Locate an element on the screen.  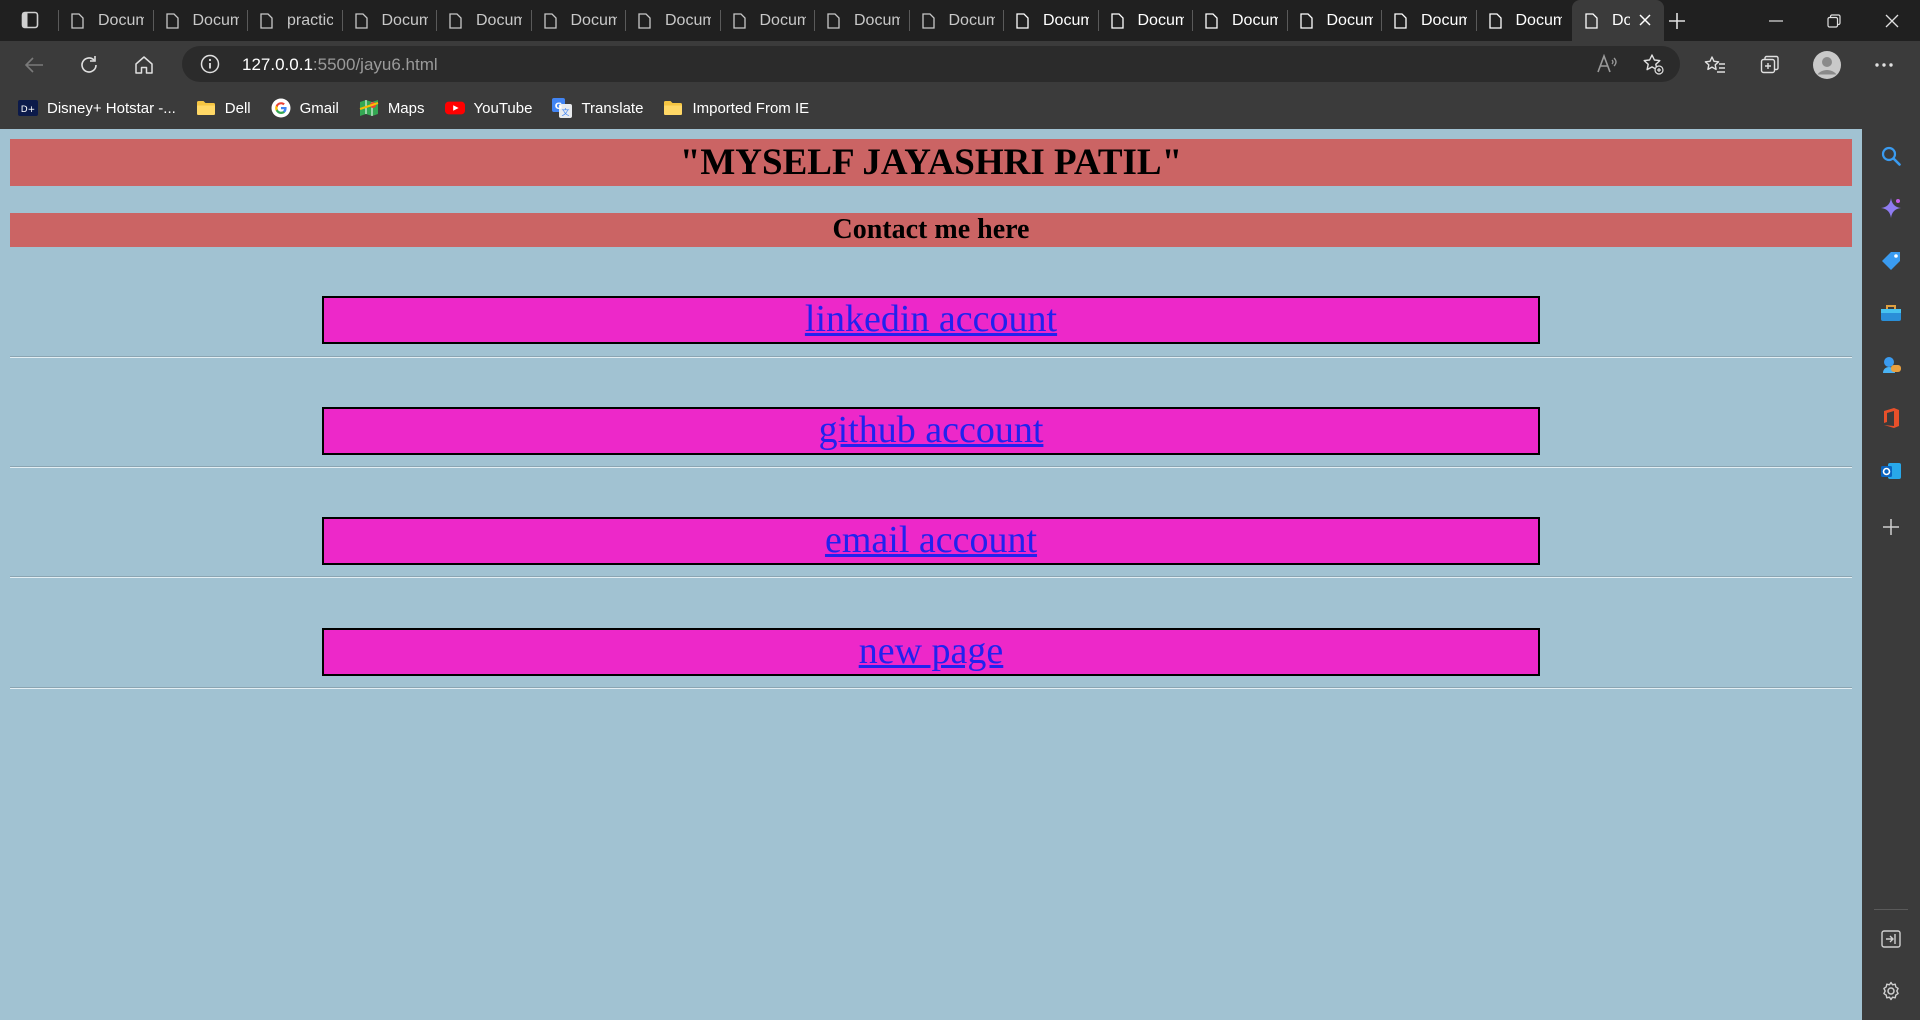
sparkle-icon is located at coordinates (1891, 208).